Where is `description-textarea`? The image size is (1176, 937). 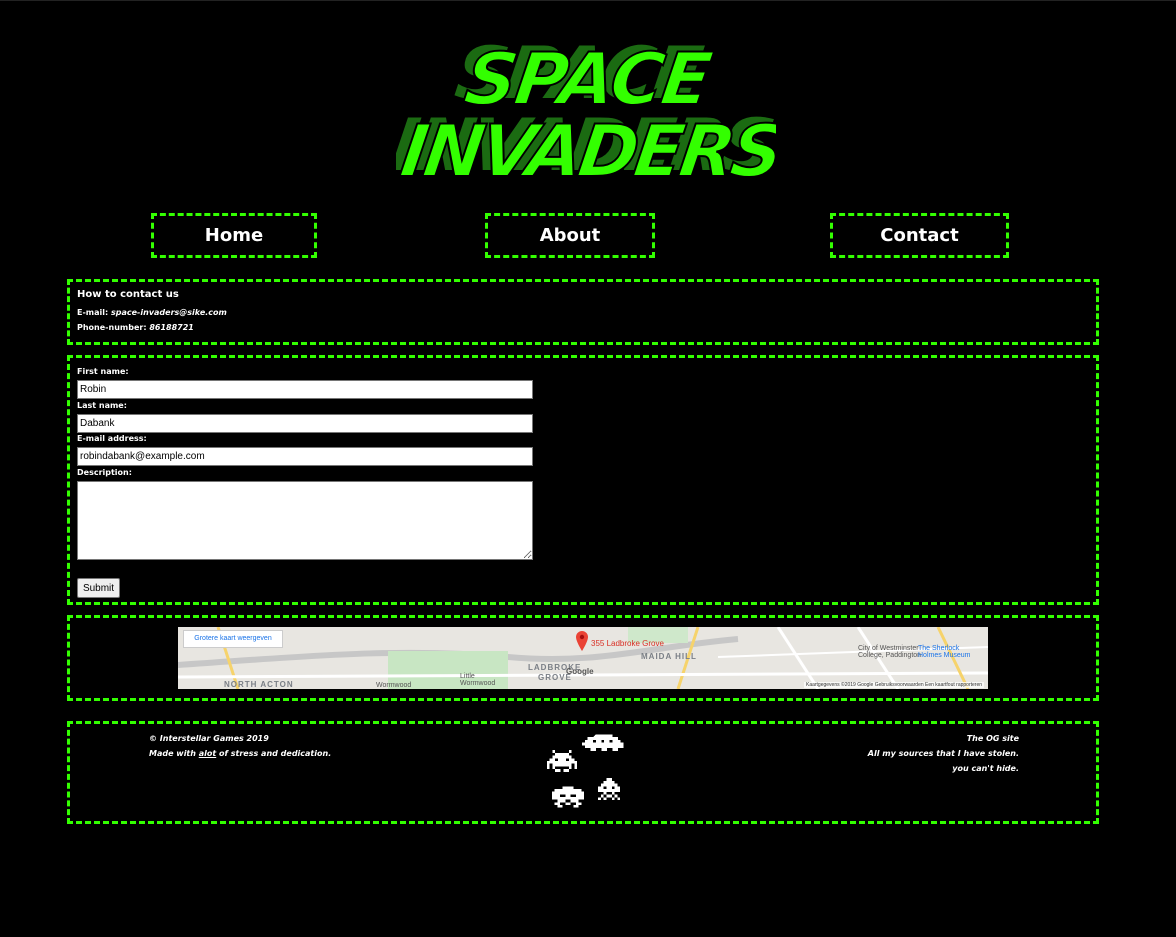
description-textarea is located at coordinates (305, 520).